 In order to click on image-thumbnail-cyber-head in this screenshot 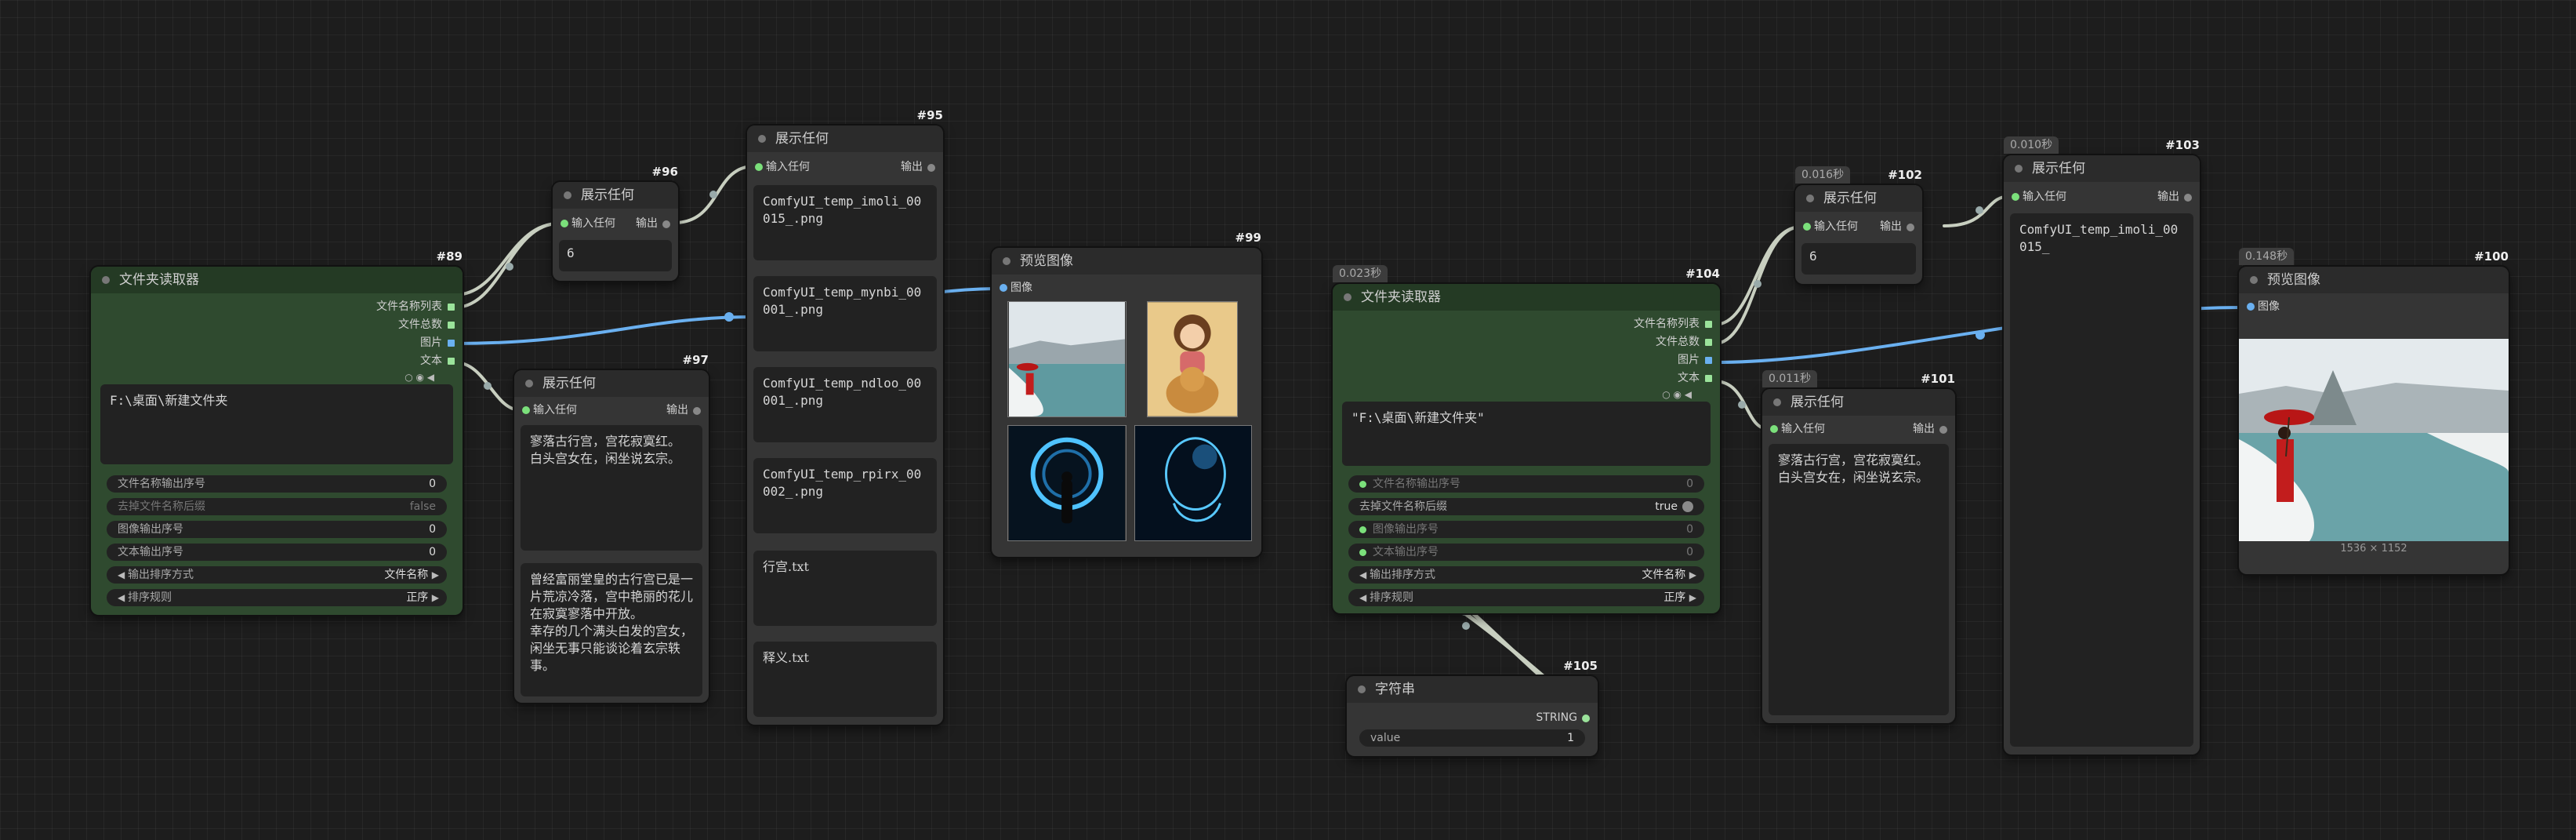, I will do `click(1193, 483)`.